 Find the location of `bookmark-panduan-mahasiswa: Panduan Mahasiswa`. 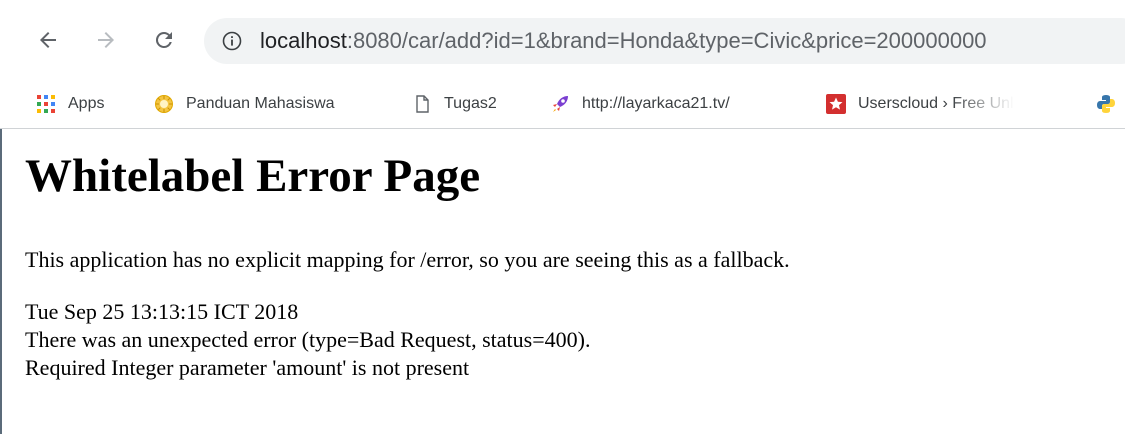

bookmark-panduan-mahasiswa: Panduan Mahasiswa is located at coordinates (244, 104).